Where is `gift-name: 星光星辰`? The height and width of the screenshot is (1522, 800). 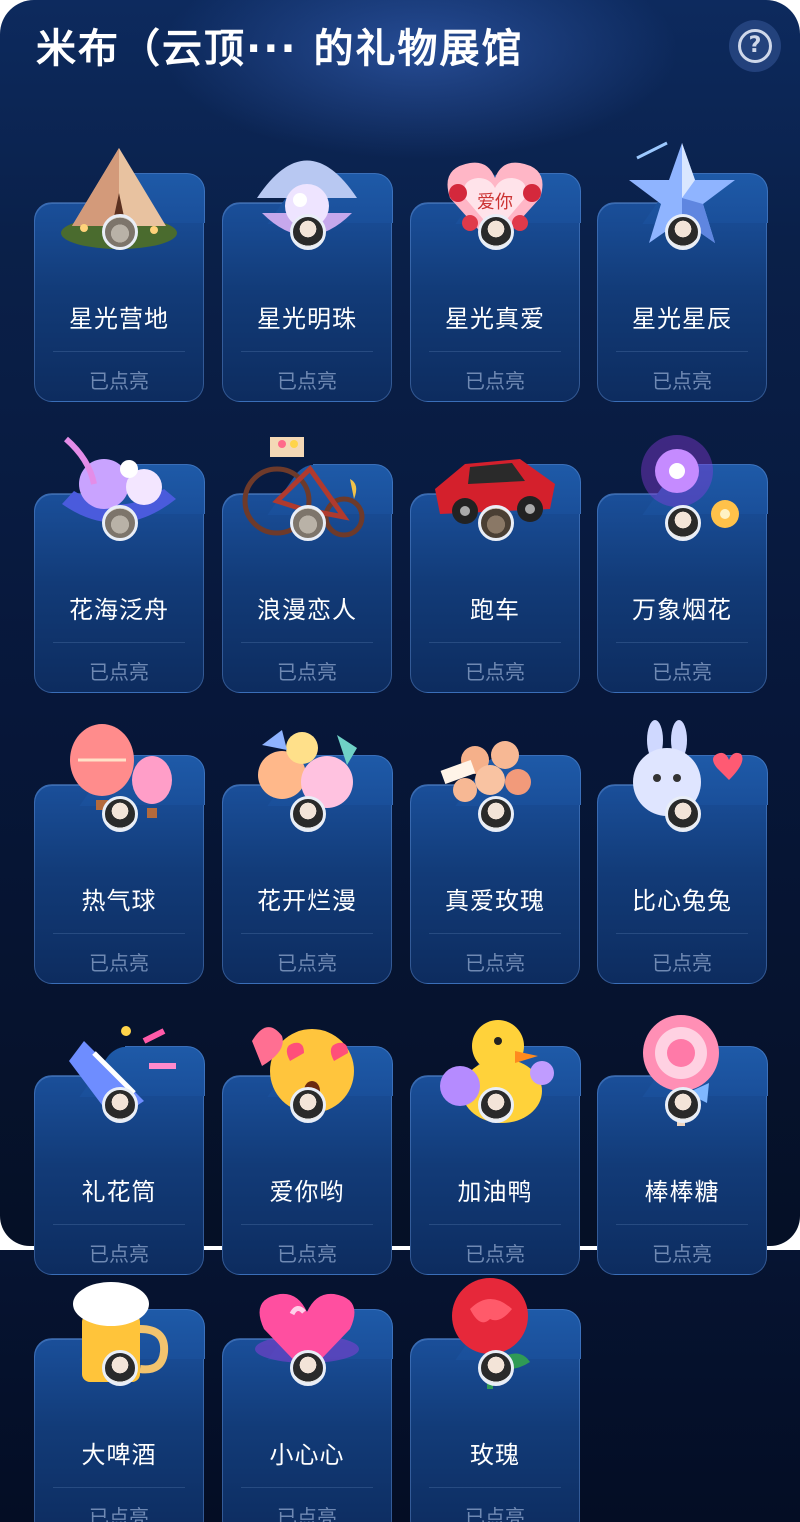 gift-name: 星光星辰 is located at coordinates (682, 319).